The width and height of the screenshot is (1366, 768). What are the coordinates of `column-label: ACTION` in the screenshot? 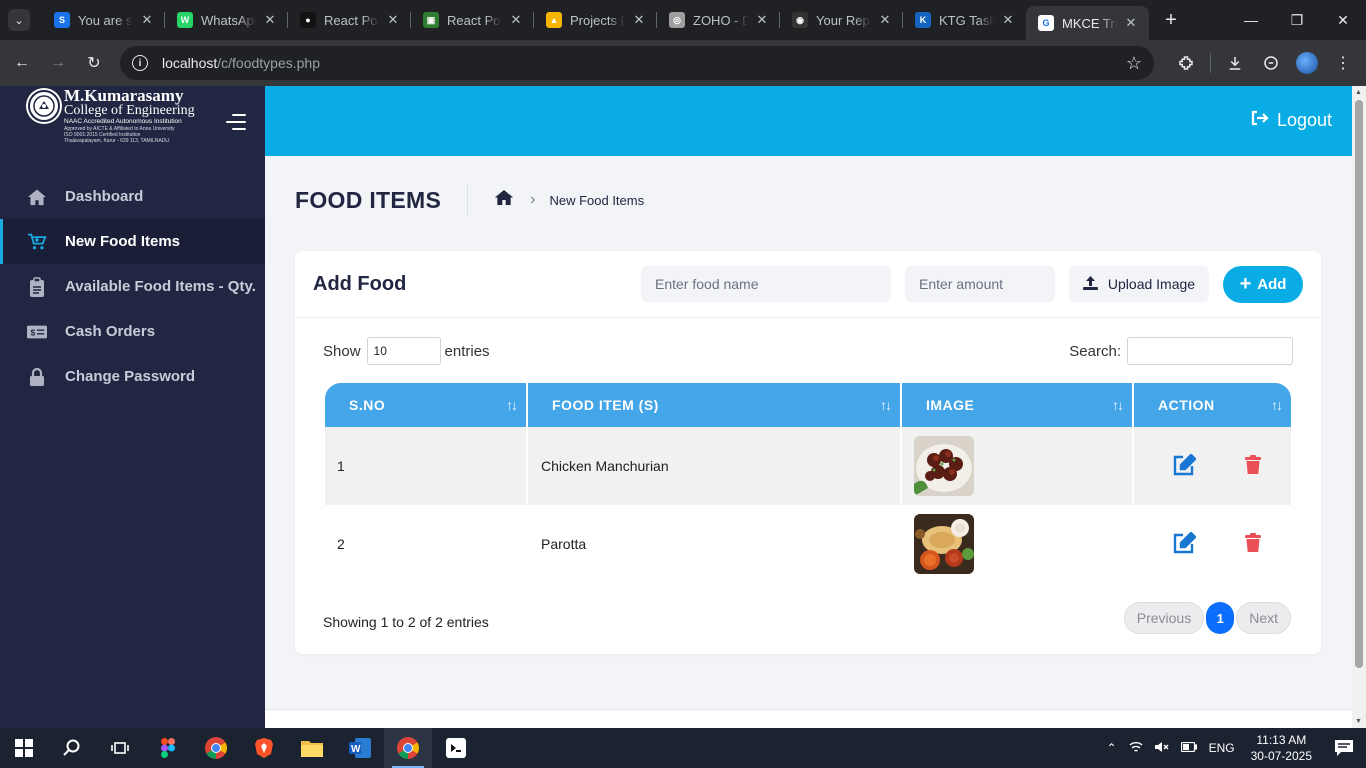 It's located at (1186, 405).